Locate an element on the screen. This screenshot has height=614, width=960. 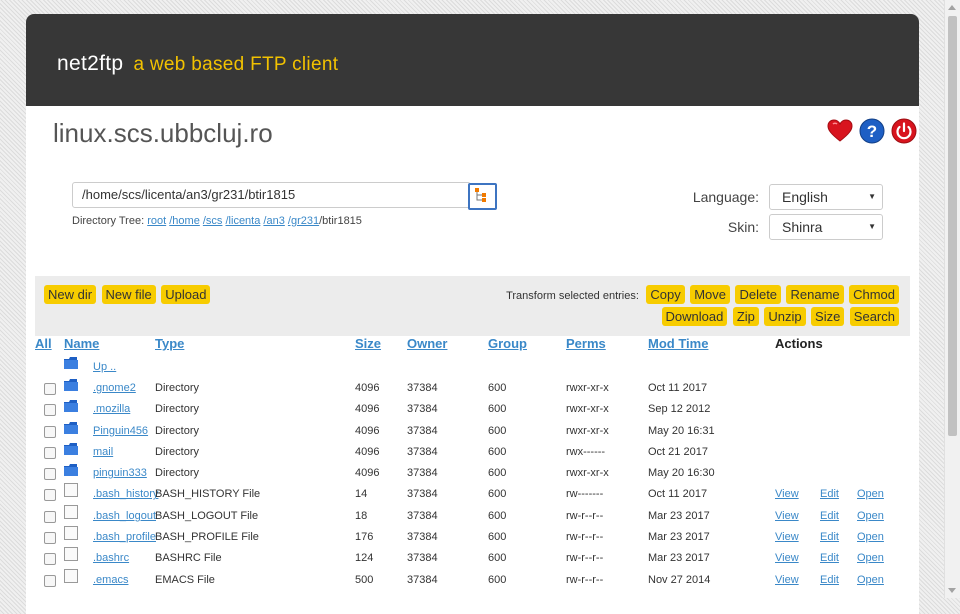
sort-type-link: Type is located at coordinates (169, 343).